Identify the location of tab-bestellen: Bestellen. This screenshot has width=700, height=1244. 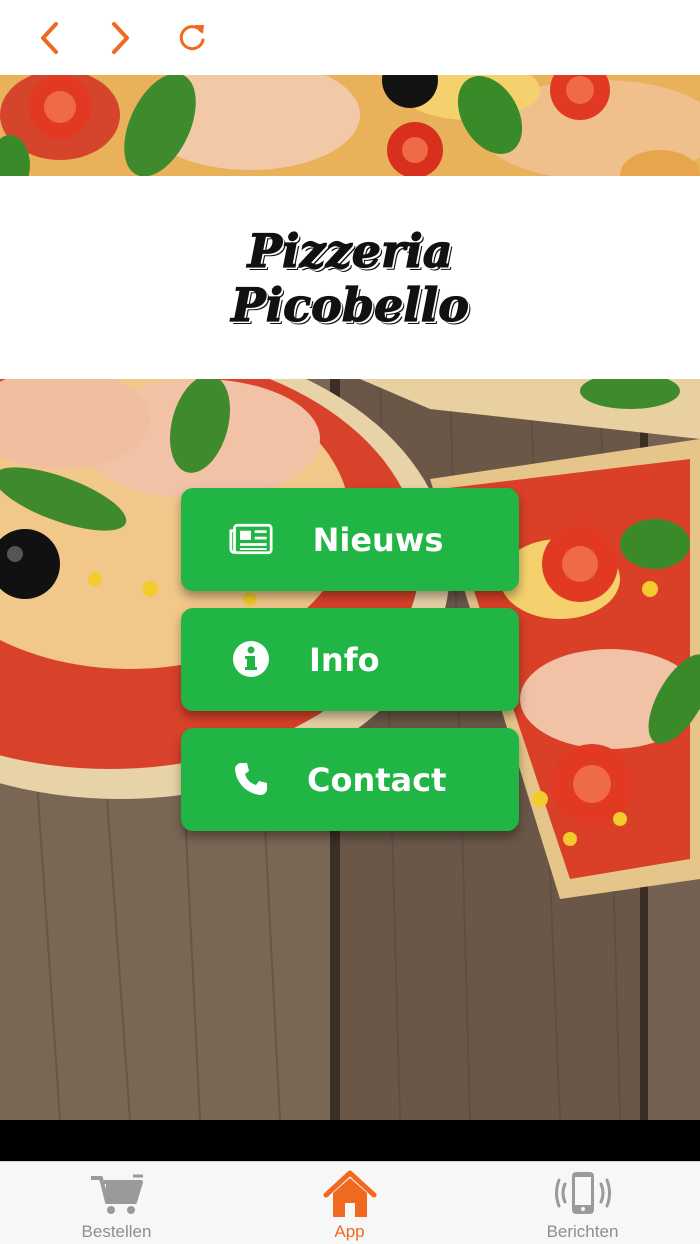
(116, 1203).